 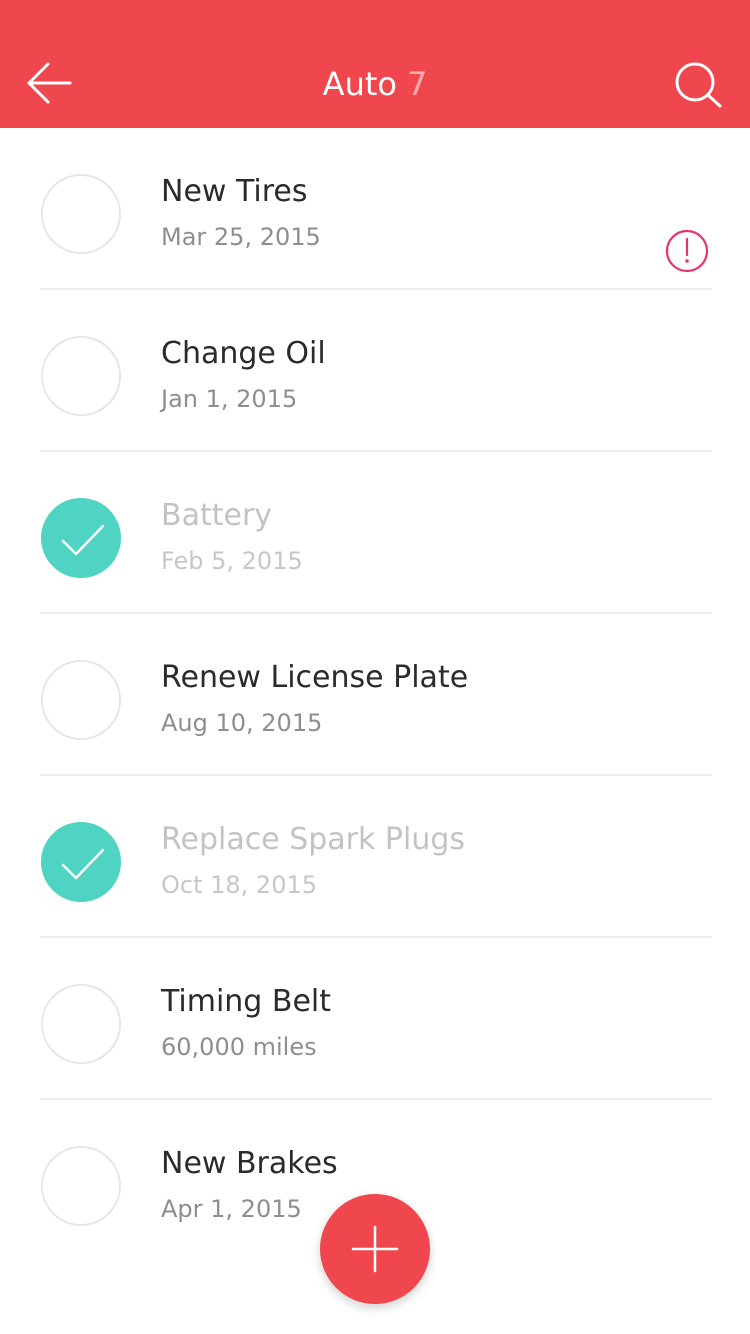 I want to click on list-item: Change Oil Jan 1, 2015, so click(x=375, y=371).